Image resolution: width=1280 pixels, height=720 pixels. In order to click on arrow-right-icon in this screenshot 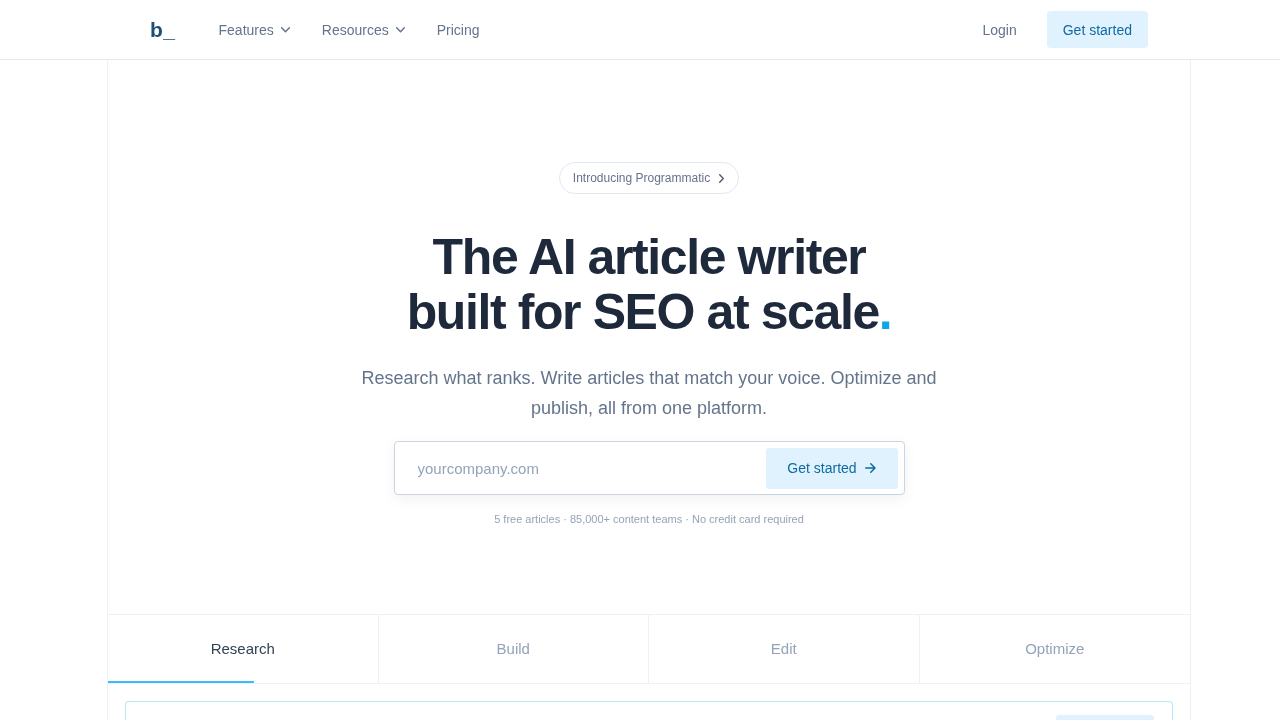, I will do `click(870, 468)`.